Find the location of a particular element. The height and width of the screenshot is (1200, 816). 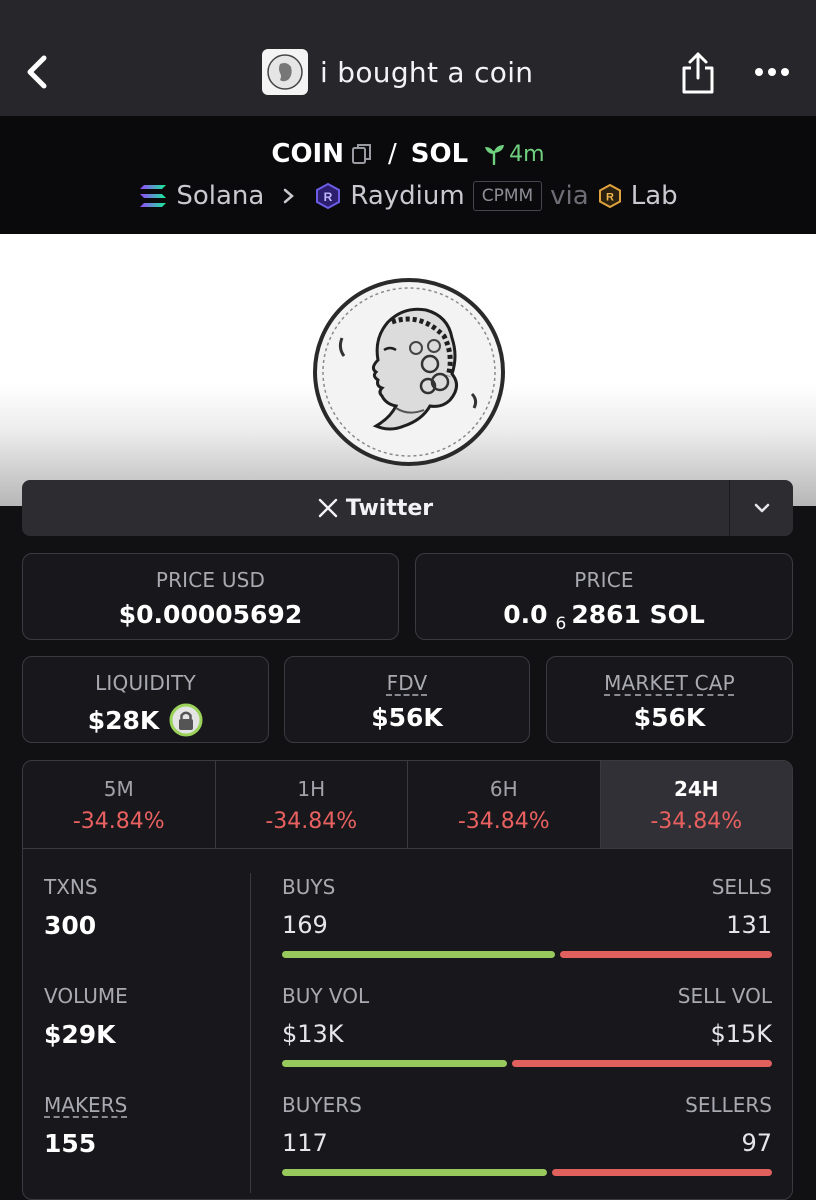

price-usd-label: PRICE USD is located at coordinates (210, 580).